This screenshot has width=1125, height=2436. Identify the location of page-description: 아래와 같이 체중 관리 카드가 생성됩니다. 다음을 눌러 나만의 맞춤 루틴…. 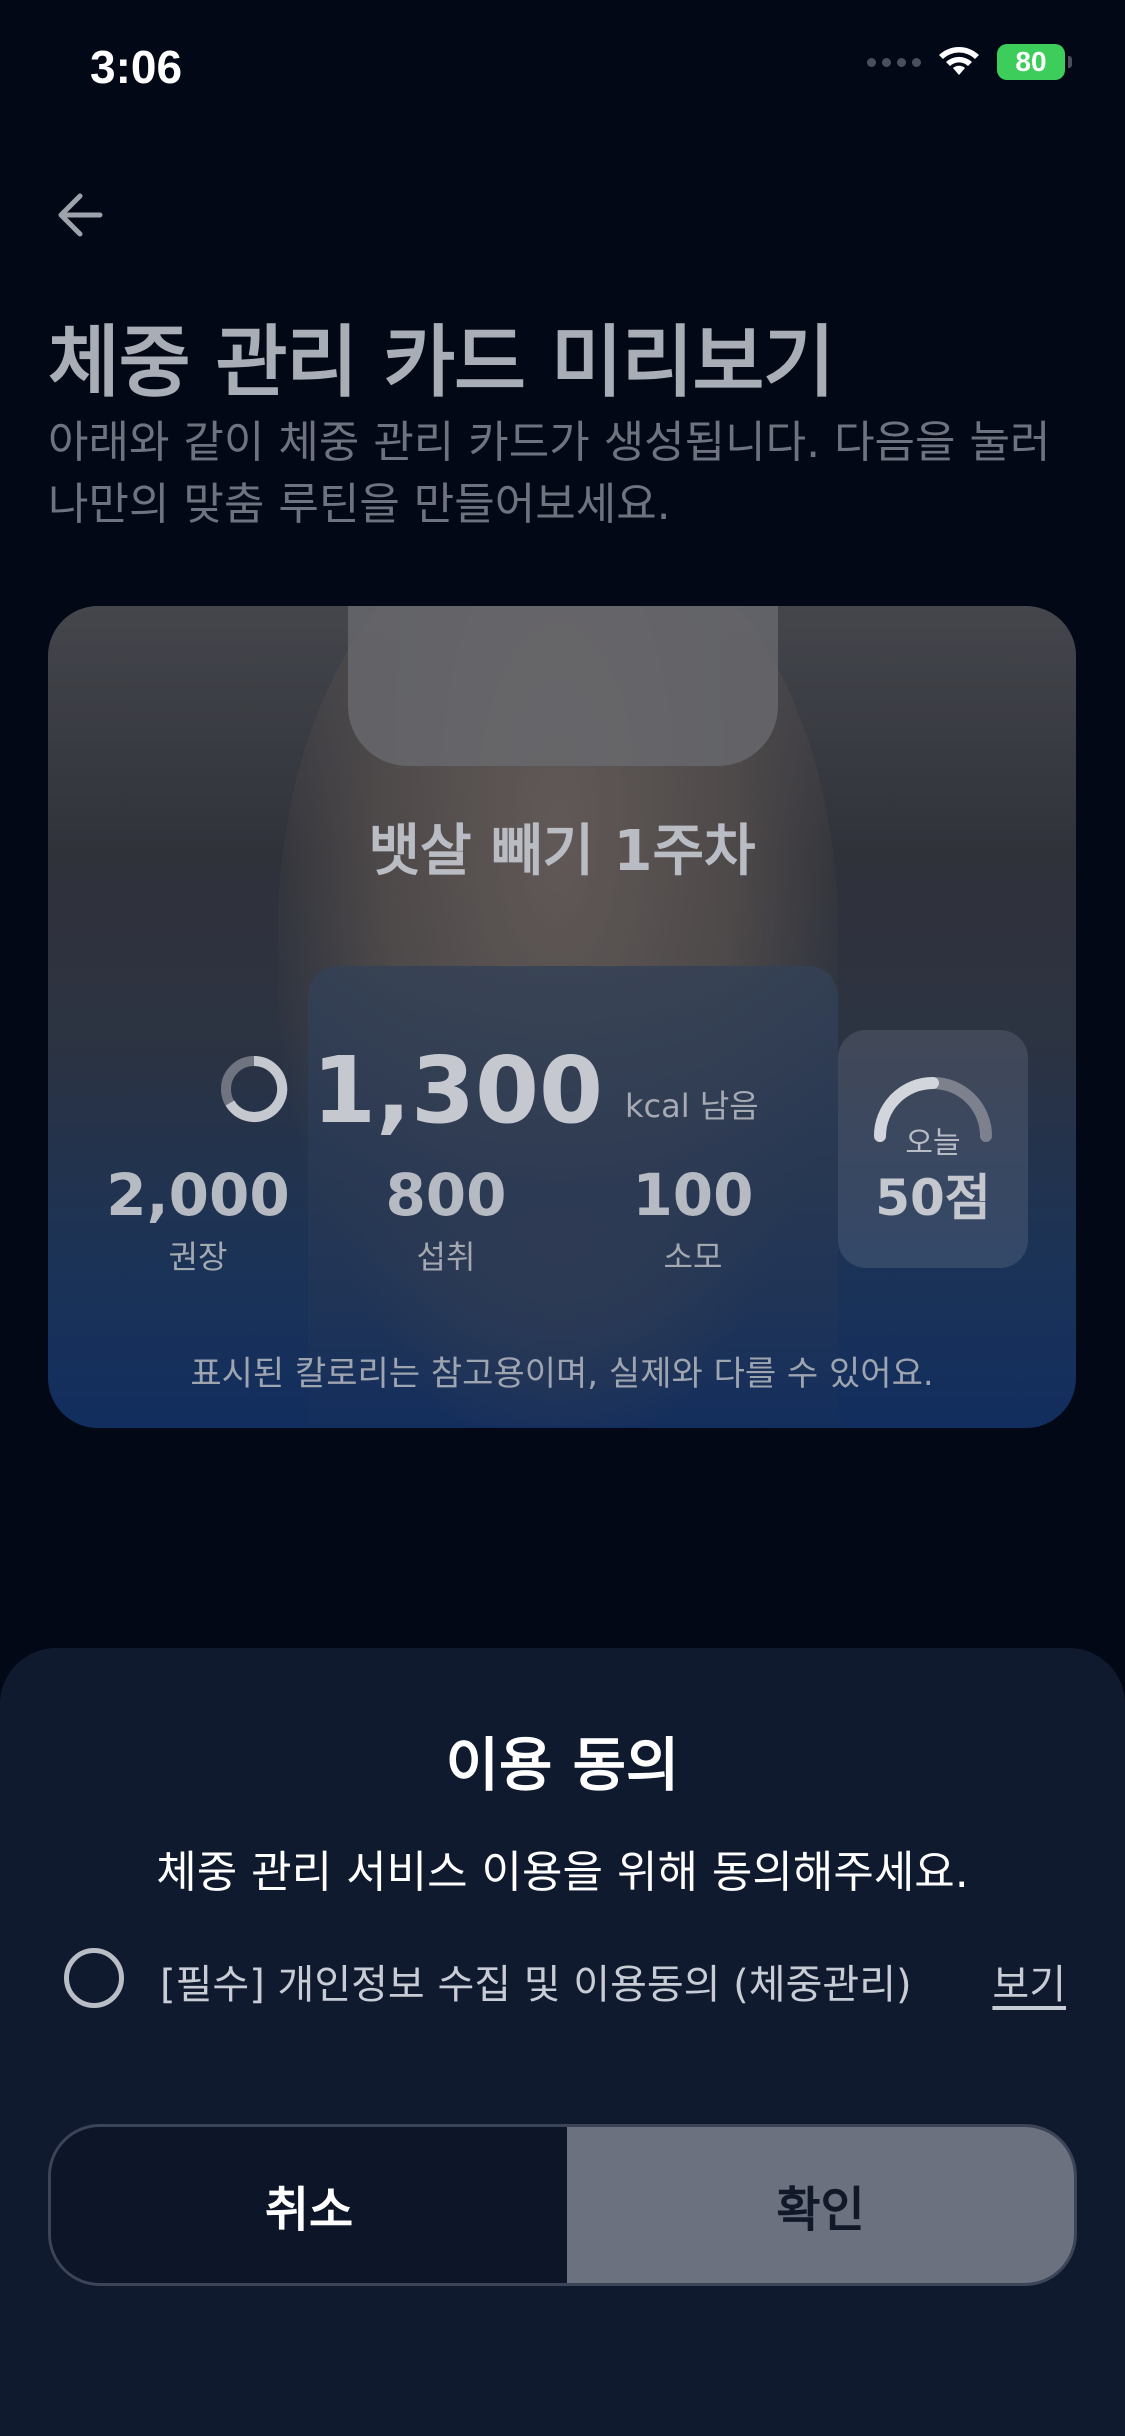
(549, 473).